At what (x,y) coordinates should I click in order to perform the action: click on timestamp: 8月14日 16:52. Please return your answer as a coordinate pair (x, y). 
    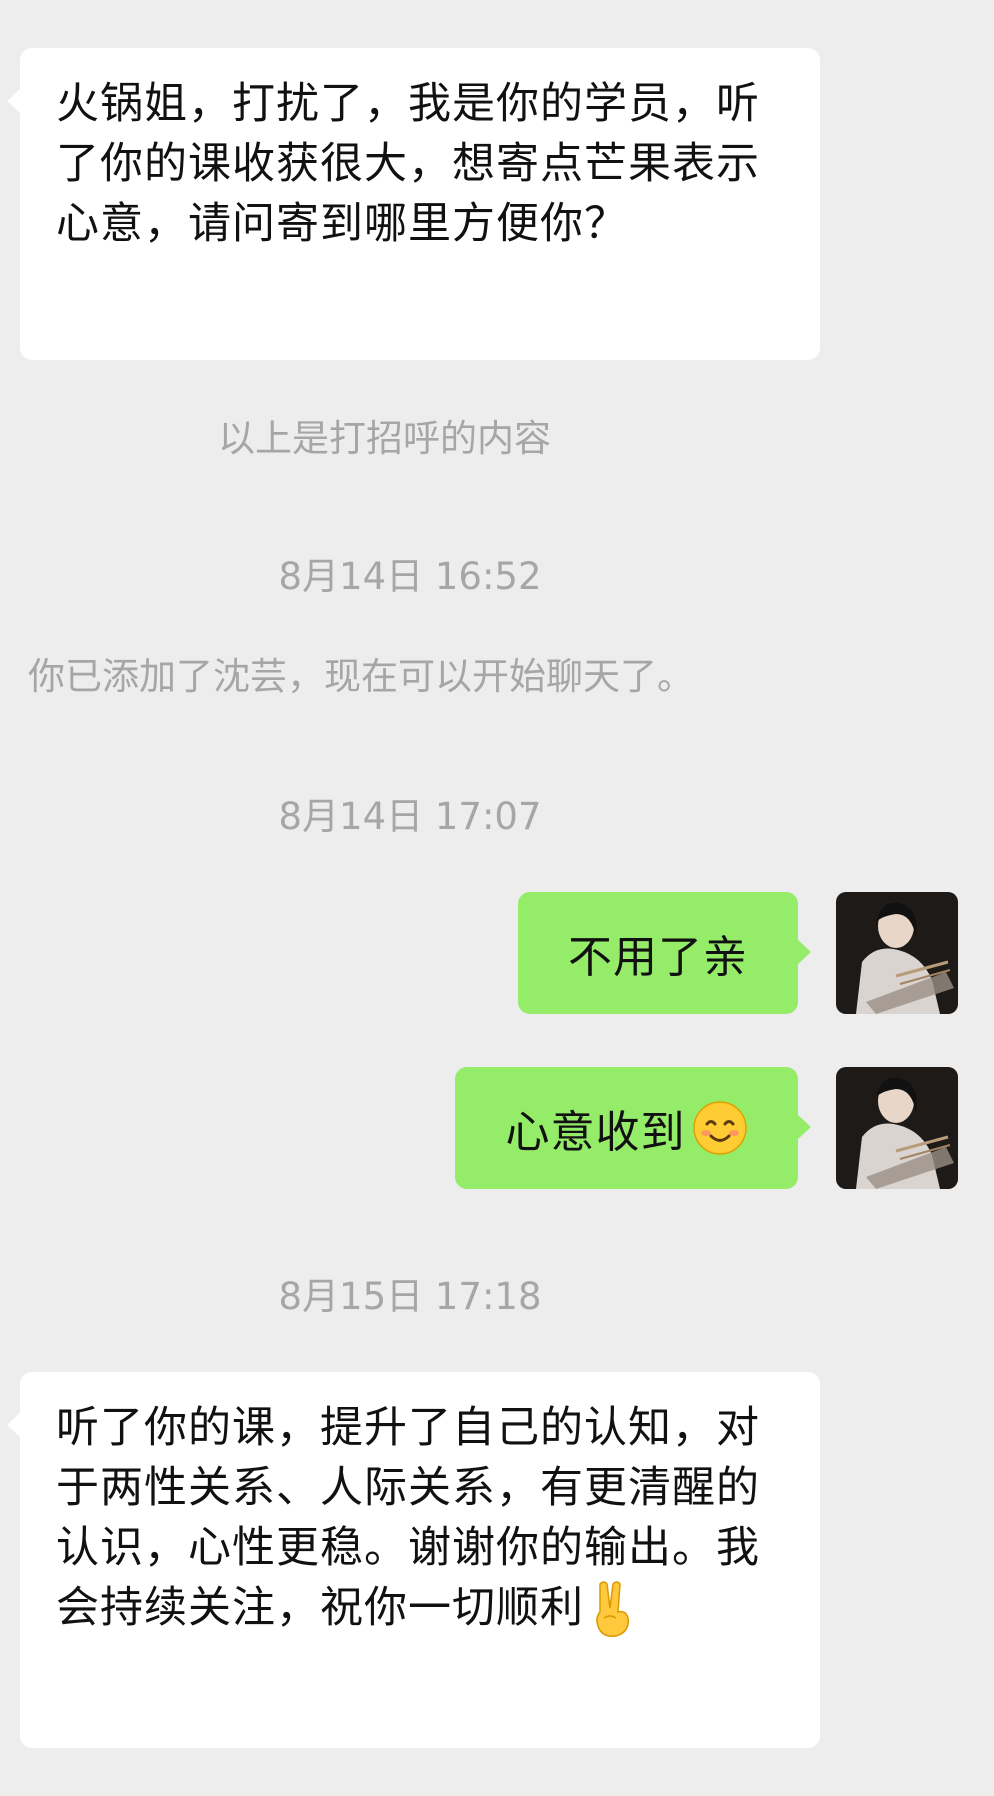
    Looking at the image, I should click on (410, 576).